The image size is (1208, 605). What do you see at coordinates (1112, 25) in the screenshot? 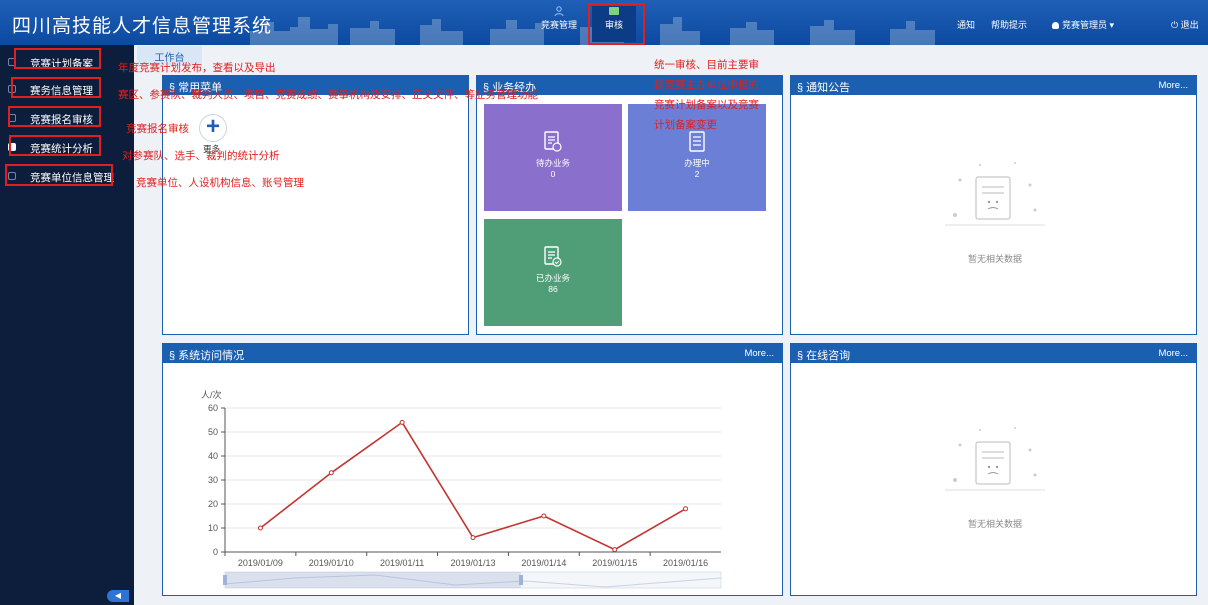
I see `chevron-down-icon: ▾` at bounding box center [1112, 25].